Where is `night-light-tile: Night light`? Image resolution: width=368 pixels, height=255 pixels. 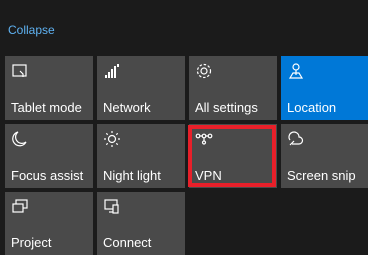
night-light-tile: Night light is located at coordinates (141, 156).